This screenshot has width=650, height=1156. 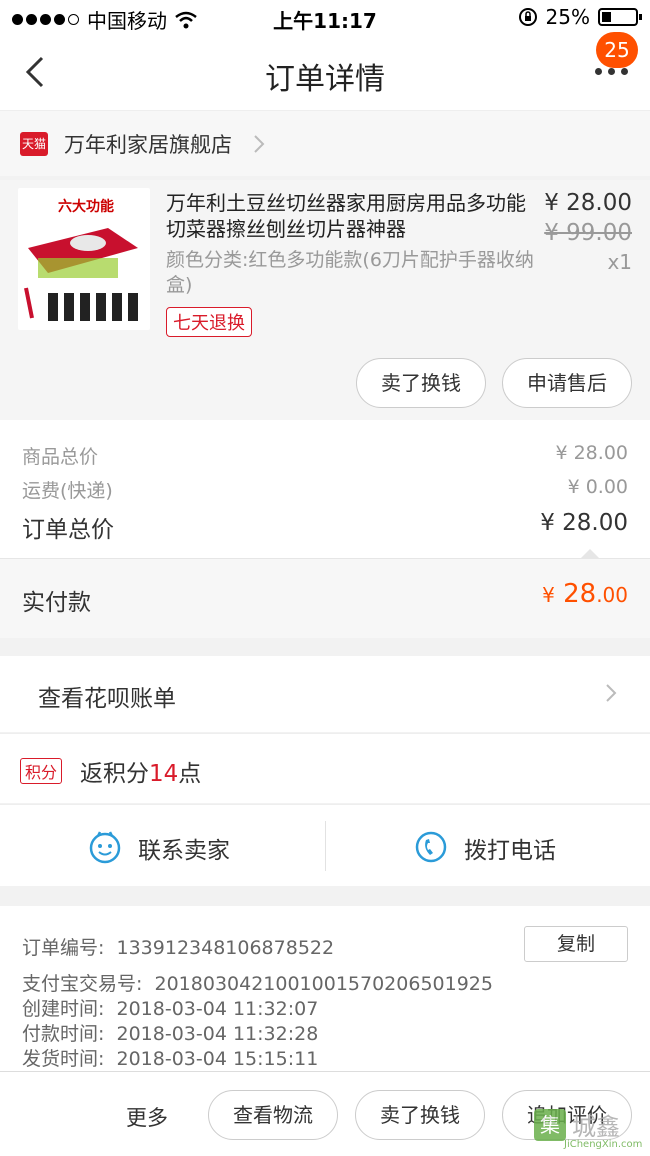 I want to click on points-prefix: 返积分, so click(x=114, y=774).